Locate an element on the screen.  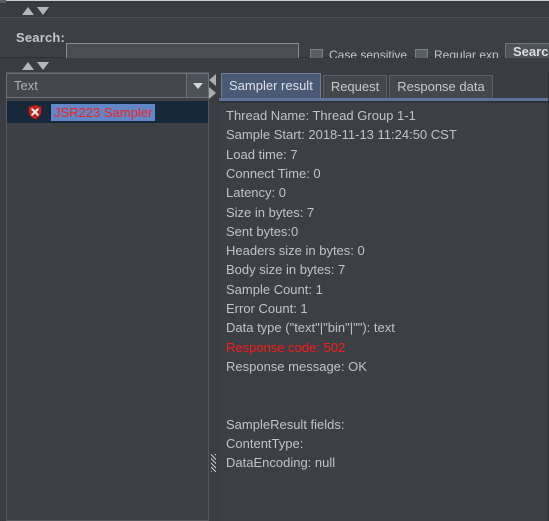
collapse-down-icon is located at coordinates (43, 11).